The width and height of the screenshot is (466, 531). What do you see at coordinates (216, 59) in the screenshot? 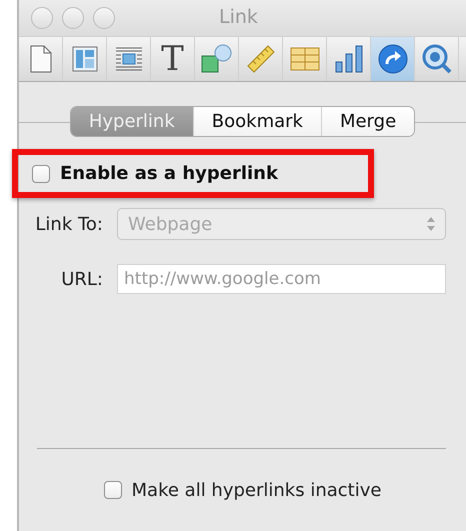
I see `shapes-icon` at bounding box center [216, 59].